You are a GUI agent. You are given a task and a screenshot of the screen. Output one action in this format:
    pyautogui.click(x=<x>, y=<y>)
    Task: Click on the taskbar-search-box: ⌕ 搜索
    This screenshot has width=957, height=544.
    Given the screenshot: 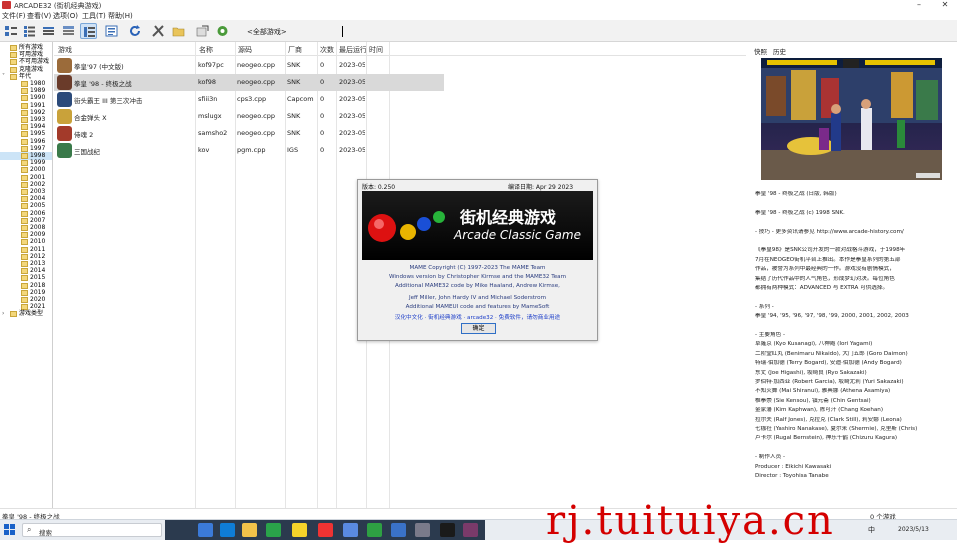 What is the action you would take?
    pyautogui.click(x=92, y=530)
    